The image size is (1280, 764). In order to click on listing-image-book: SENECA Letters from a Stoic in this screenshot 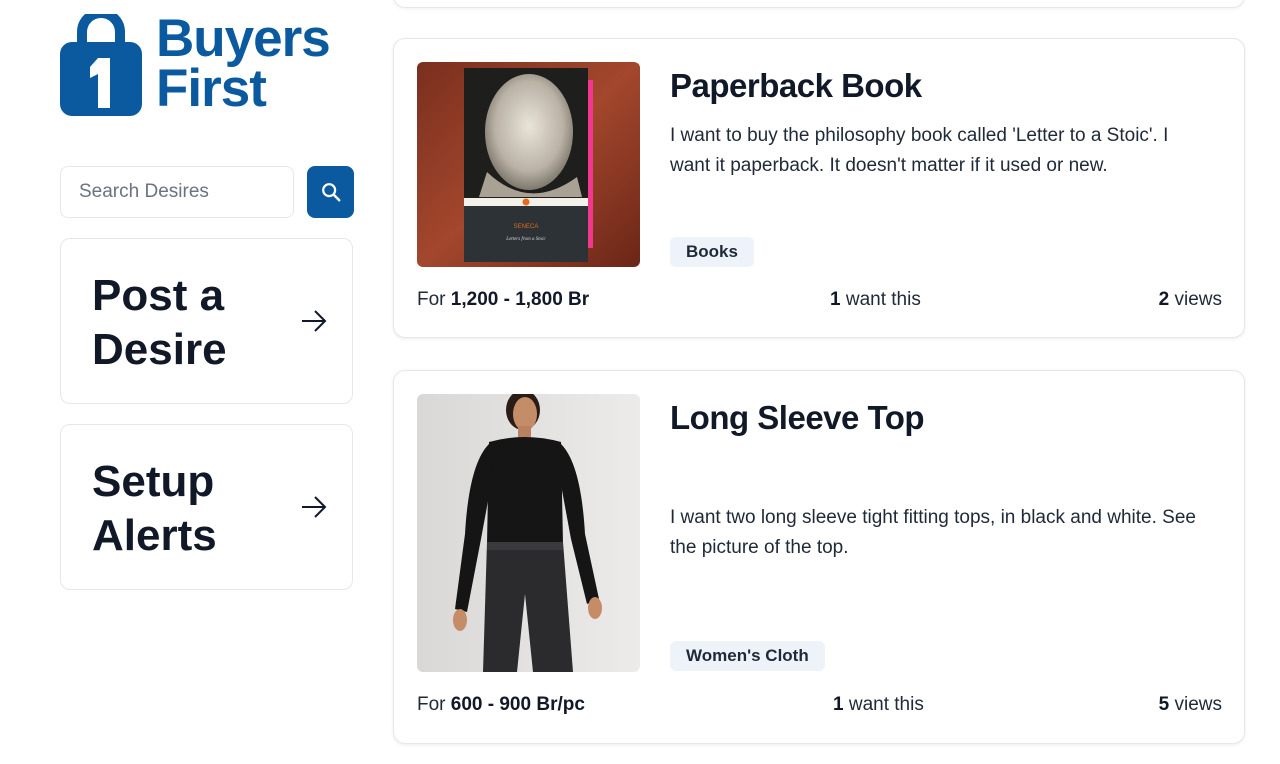, I will do `click(528, 164)`.